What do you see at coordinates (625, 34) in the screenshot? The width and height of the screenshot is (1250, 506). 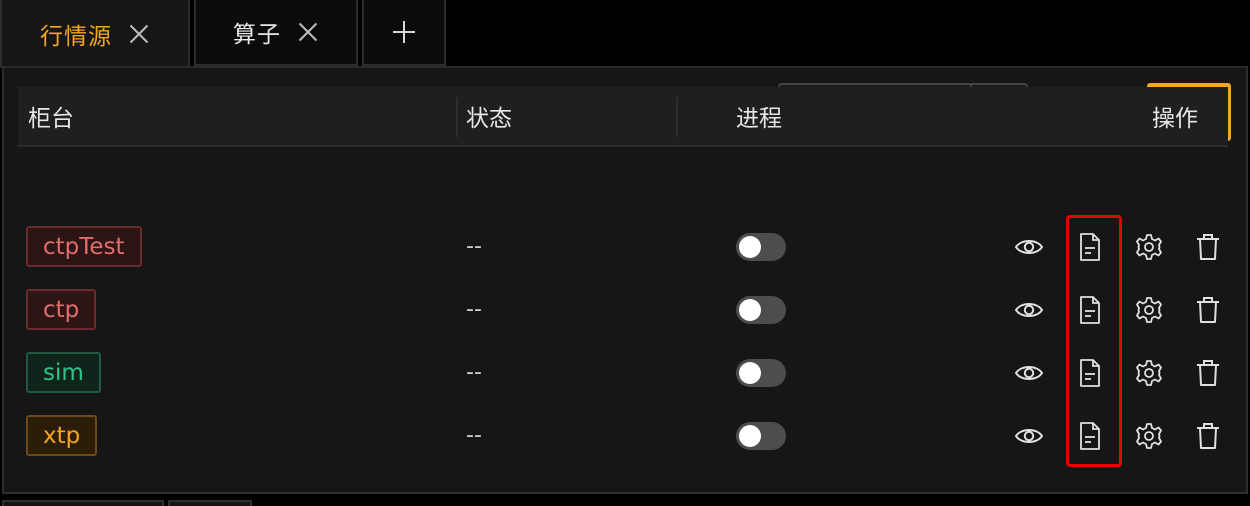 I see `tab-bar: 行情源 算子` at bounding box center [625, 34].